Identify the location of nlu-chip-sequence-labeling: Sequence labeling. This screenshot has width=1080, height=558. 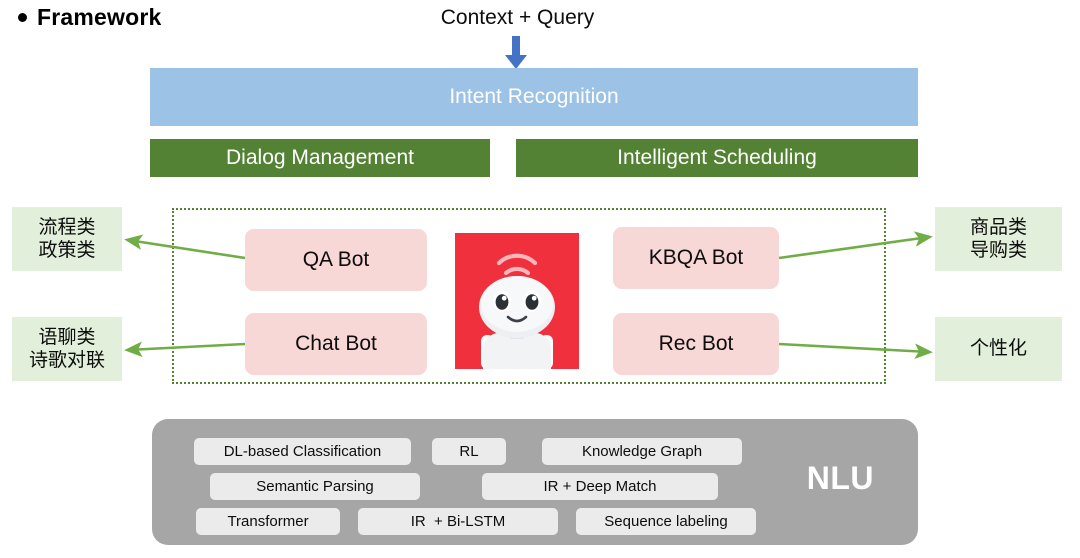
(666, 521).